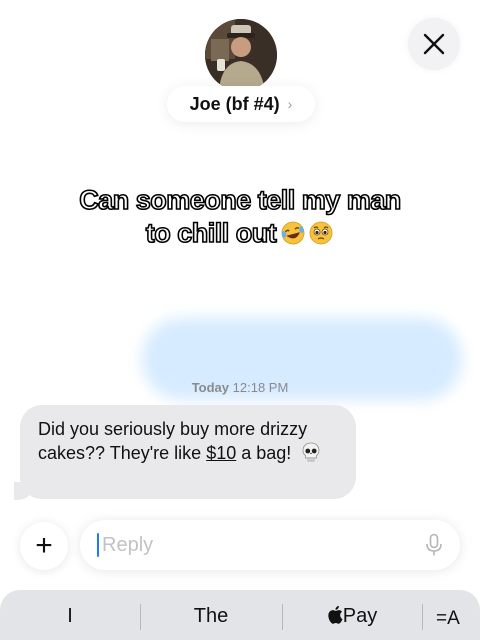 Image resolution: width=480 pixels, height=640 pixels. Describe the element at coordinates (290, 104) in the screenshot. I see `chevron-right-icon: ›` at that location.